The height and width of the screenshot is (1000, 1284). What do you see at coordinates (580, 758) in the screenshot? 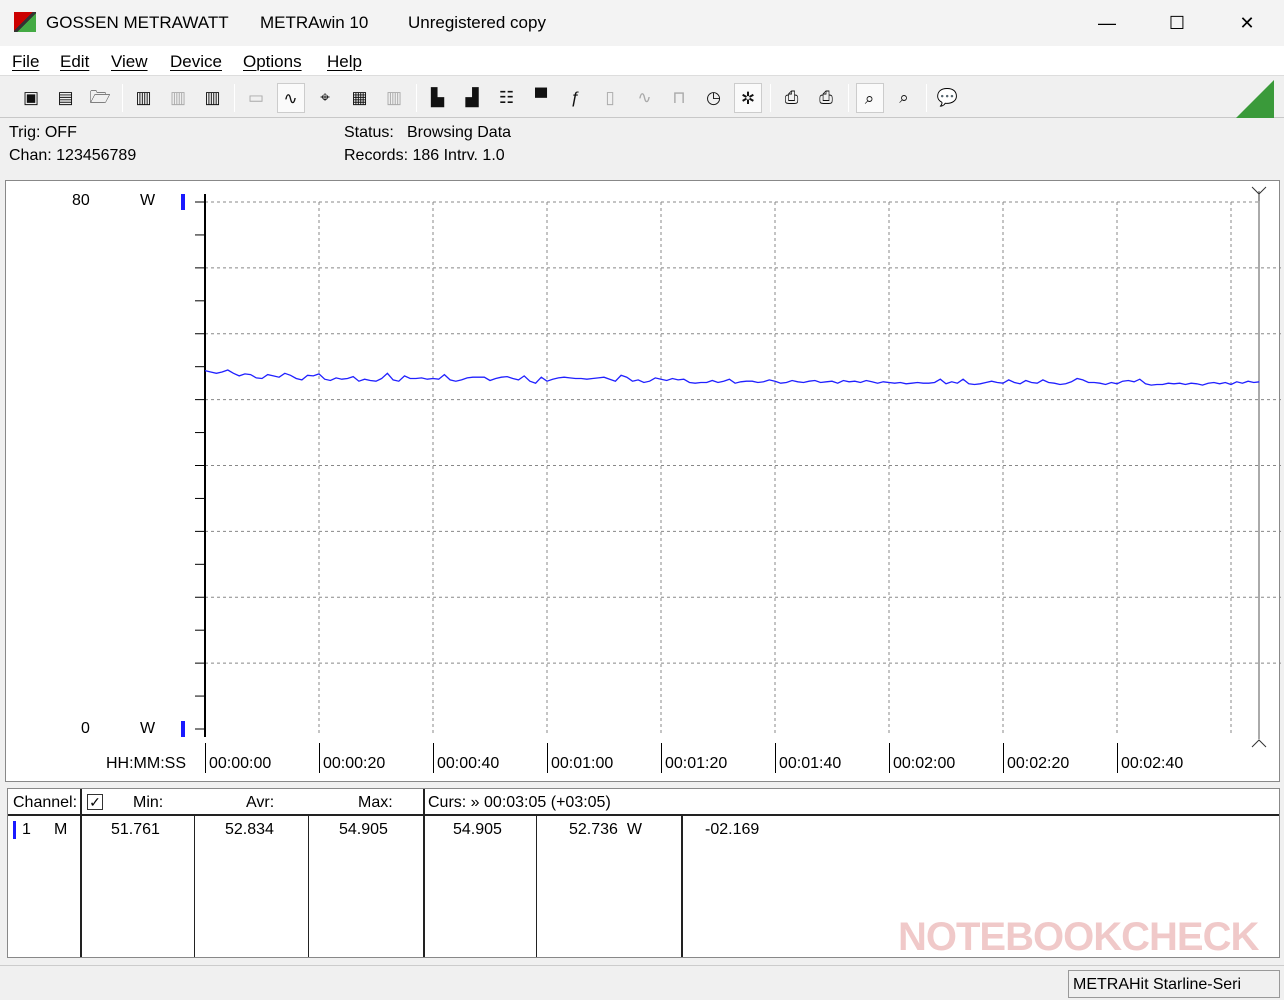
I see `x-tick-label: 00:01:00` at bounding box center [580, 758].